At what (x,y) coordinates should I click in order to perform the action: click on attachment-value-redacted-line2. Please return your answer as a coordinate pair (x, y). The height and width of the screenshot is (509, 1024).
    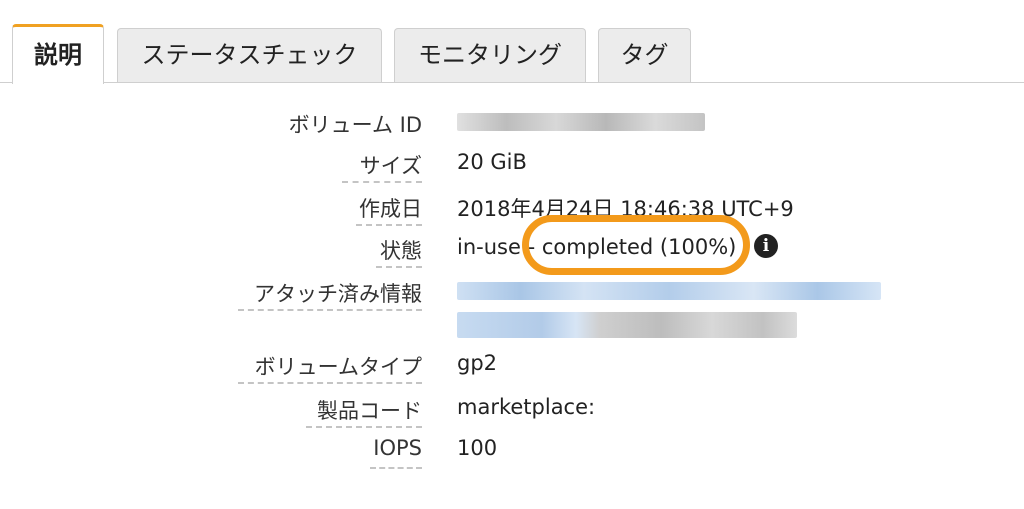
    Looking at the image, I should click on (627, 325).